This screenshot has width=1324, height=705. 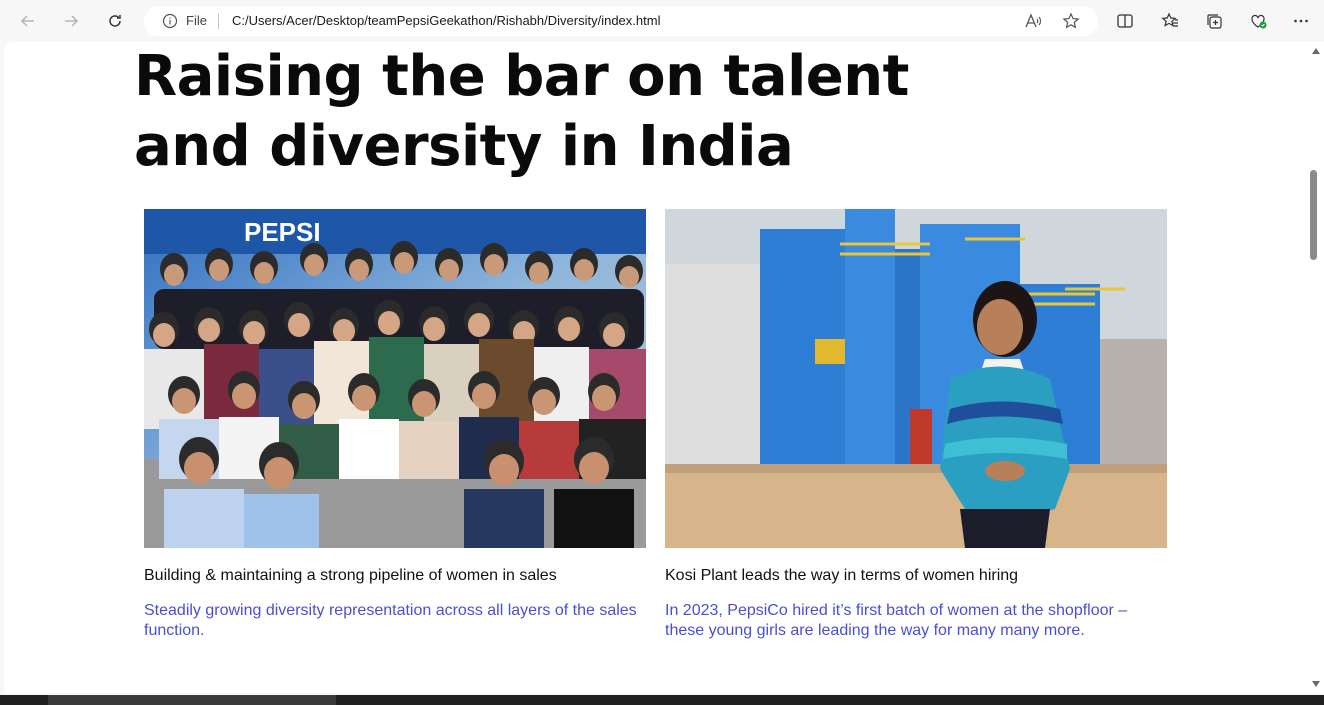 What do you see at coordinates (1033, 21) in the screenshot?
I see `read-aloud-icon` at bounding box center [1033, 21].